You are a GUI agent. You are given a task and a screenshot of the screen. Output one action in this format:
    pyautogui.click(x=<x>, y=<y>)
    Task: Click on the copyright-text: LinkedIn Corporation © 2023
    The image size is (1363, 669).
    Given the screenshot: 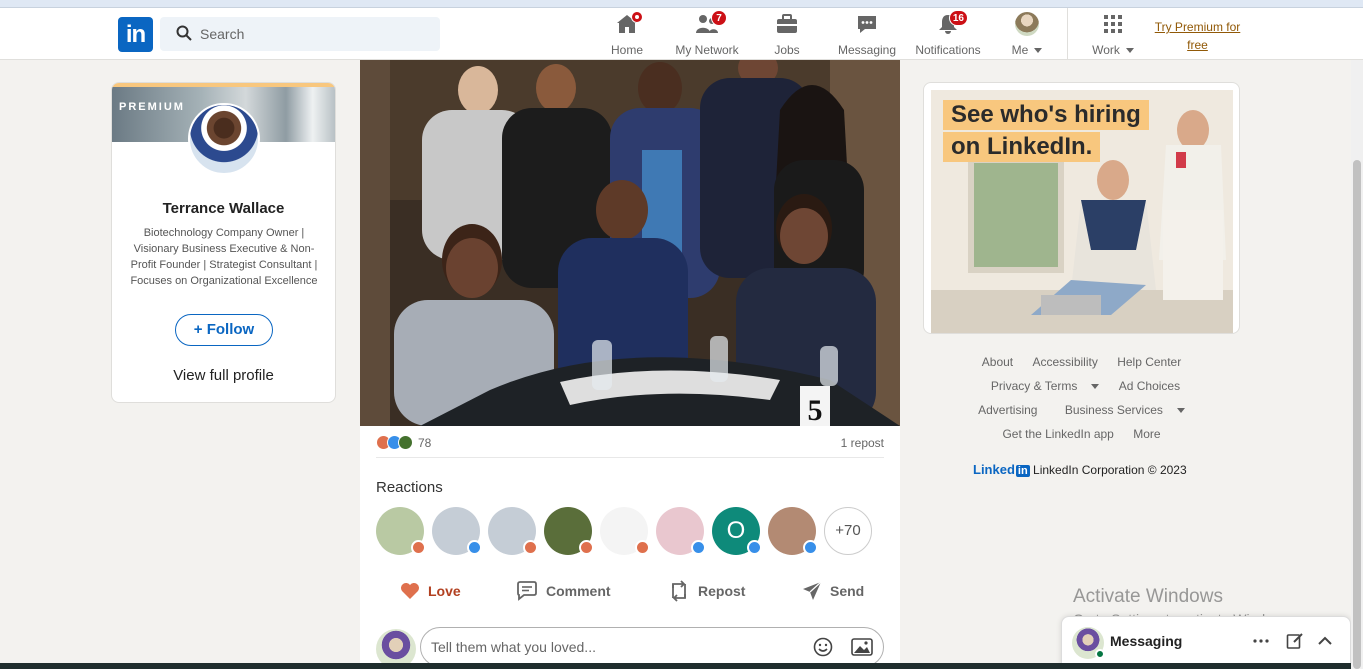 What is the action you would take?
    pyautogui.click(x=1110, y=470)
    